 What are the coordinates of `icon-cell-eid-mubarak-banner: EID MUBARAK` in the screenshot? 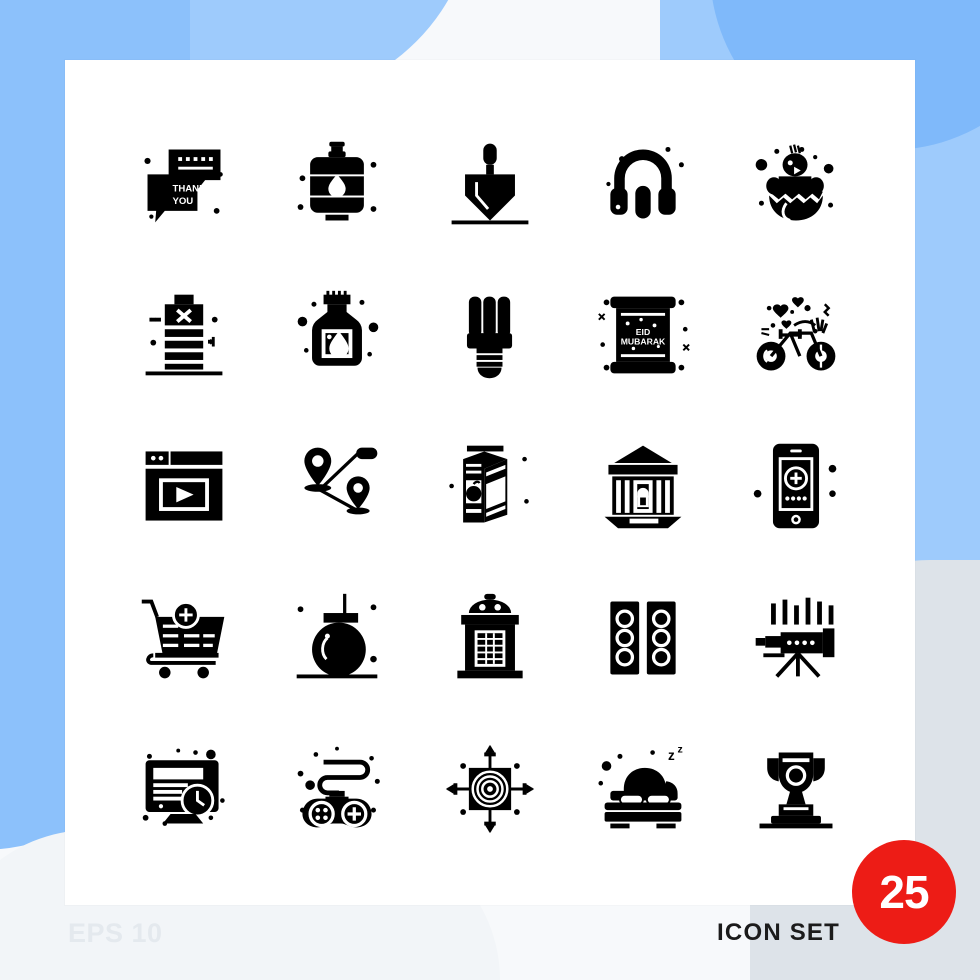 It's located at (643, 334).